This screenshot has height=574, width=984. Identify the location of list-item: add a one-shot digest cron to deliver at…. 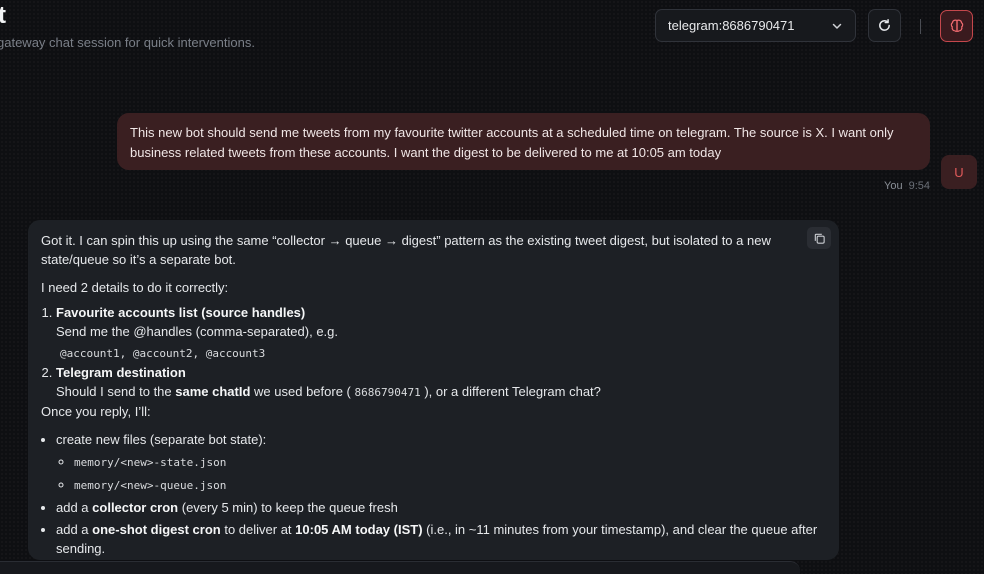
(441, 539).